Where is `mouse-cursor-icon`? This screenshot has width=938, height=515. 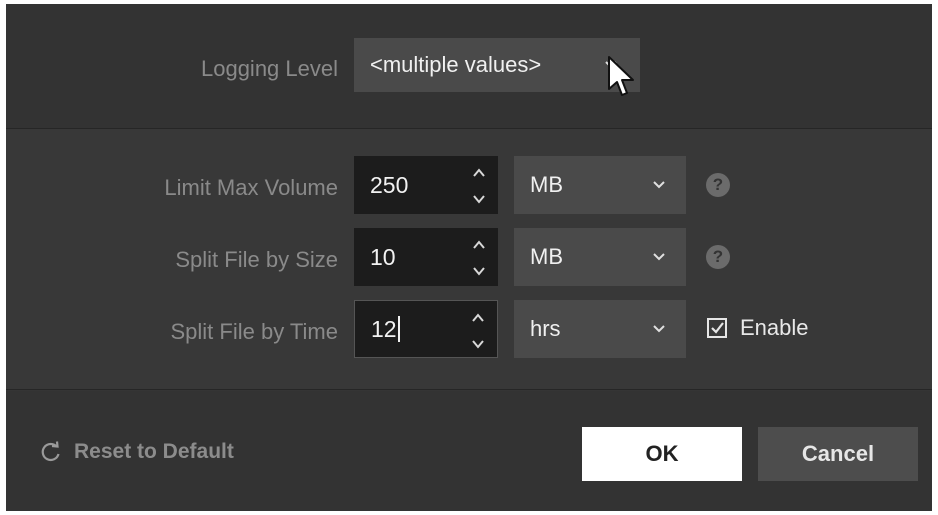 mouse-cursor-icon is located at coordinates (621, 76).